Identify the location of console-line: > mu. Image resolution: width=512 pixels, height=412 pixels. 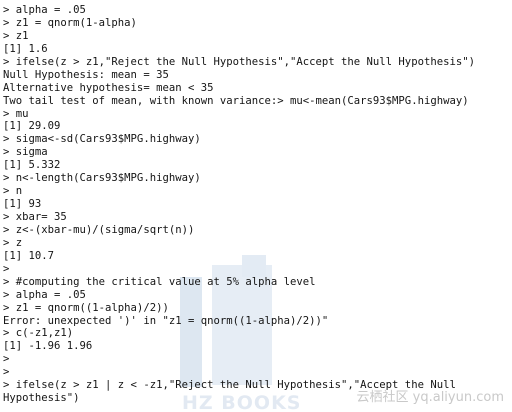
(16, 113).